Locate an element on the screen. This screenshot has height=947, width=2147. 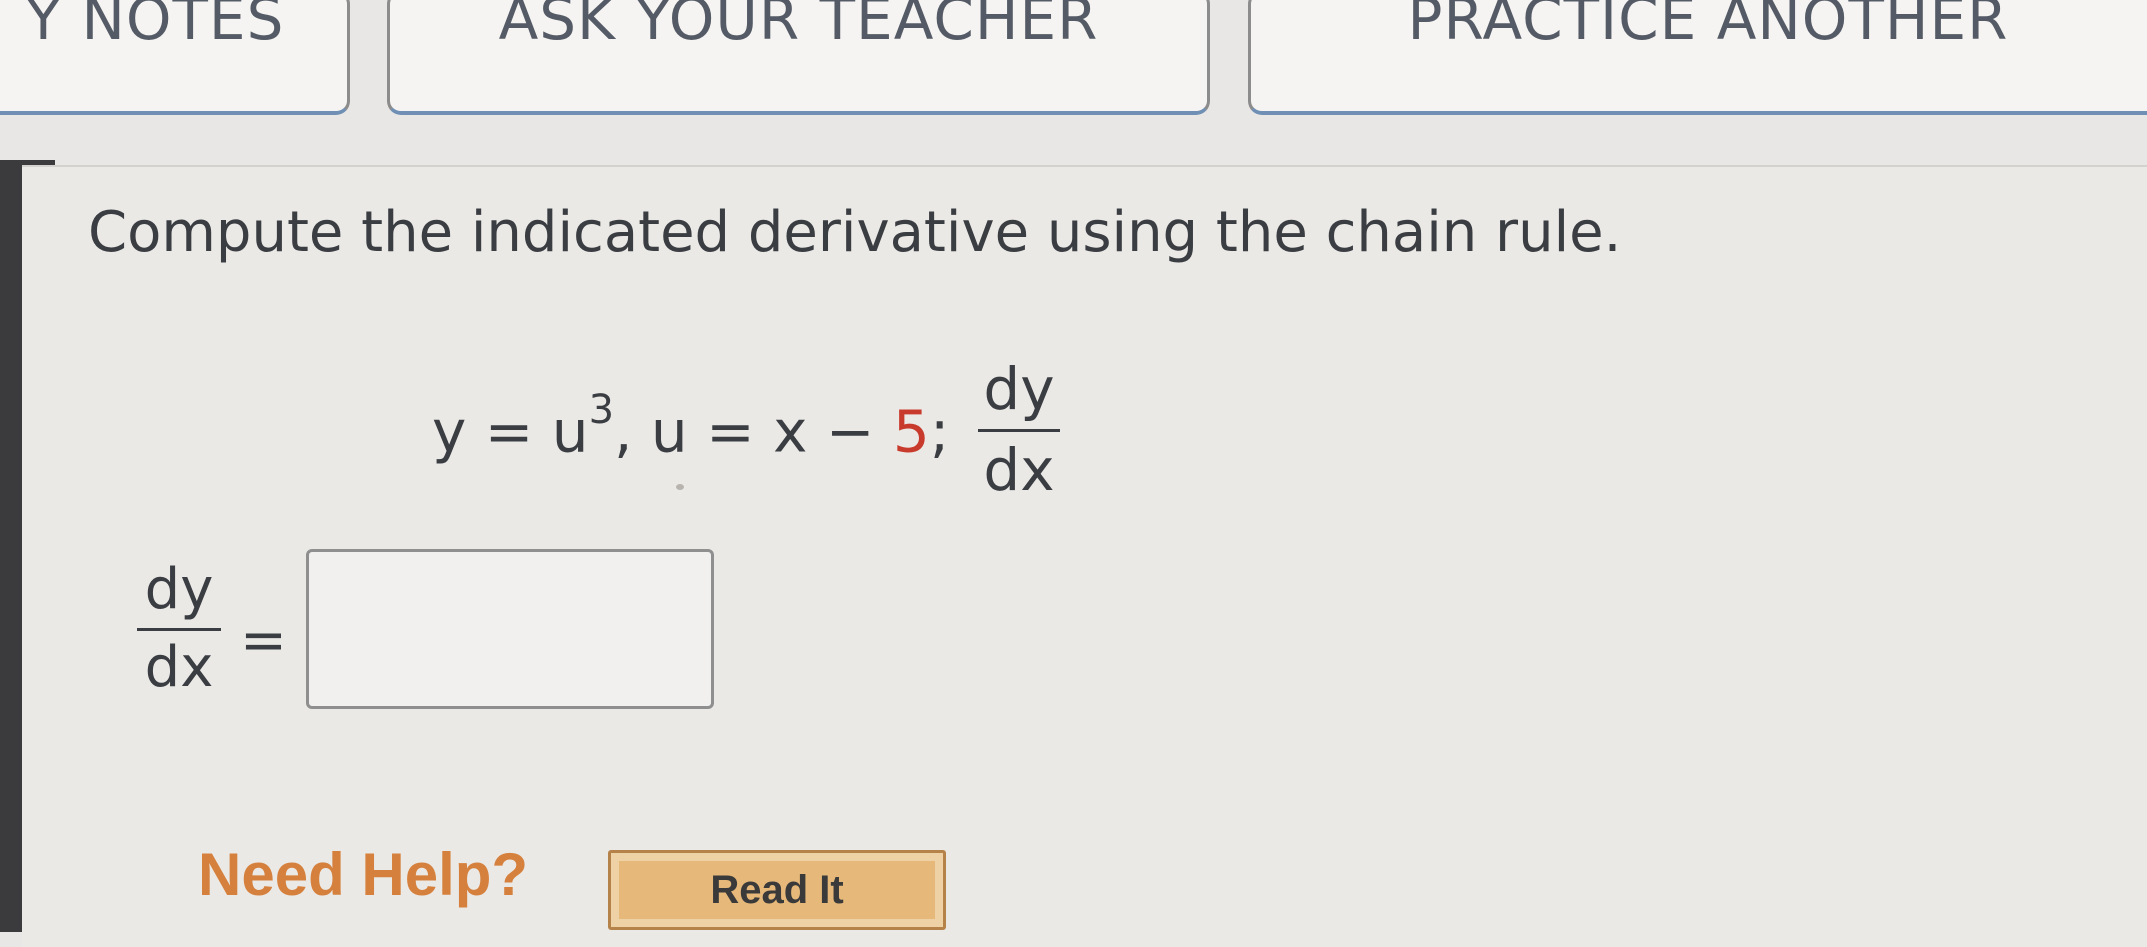
read-it-button: Read It is located at coordinates (777, 890).